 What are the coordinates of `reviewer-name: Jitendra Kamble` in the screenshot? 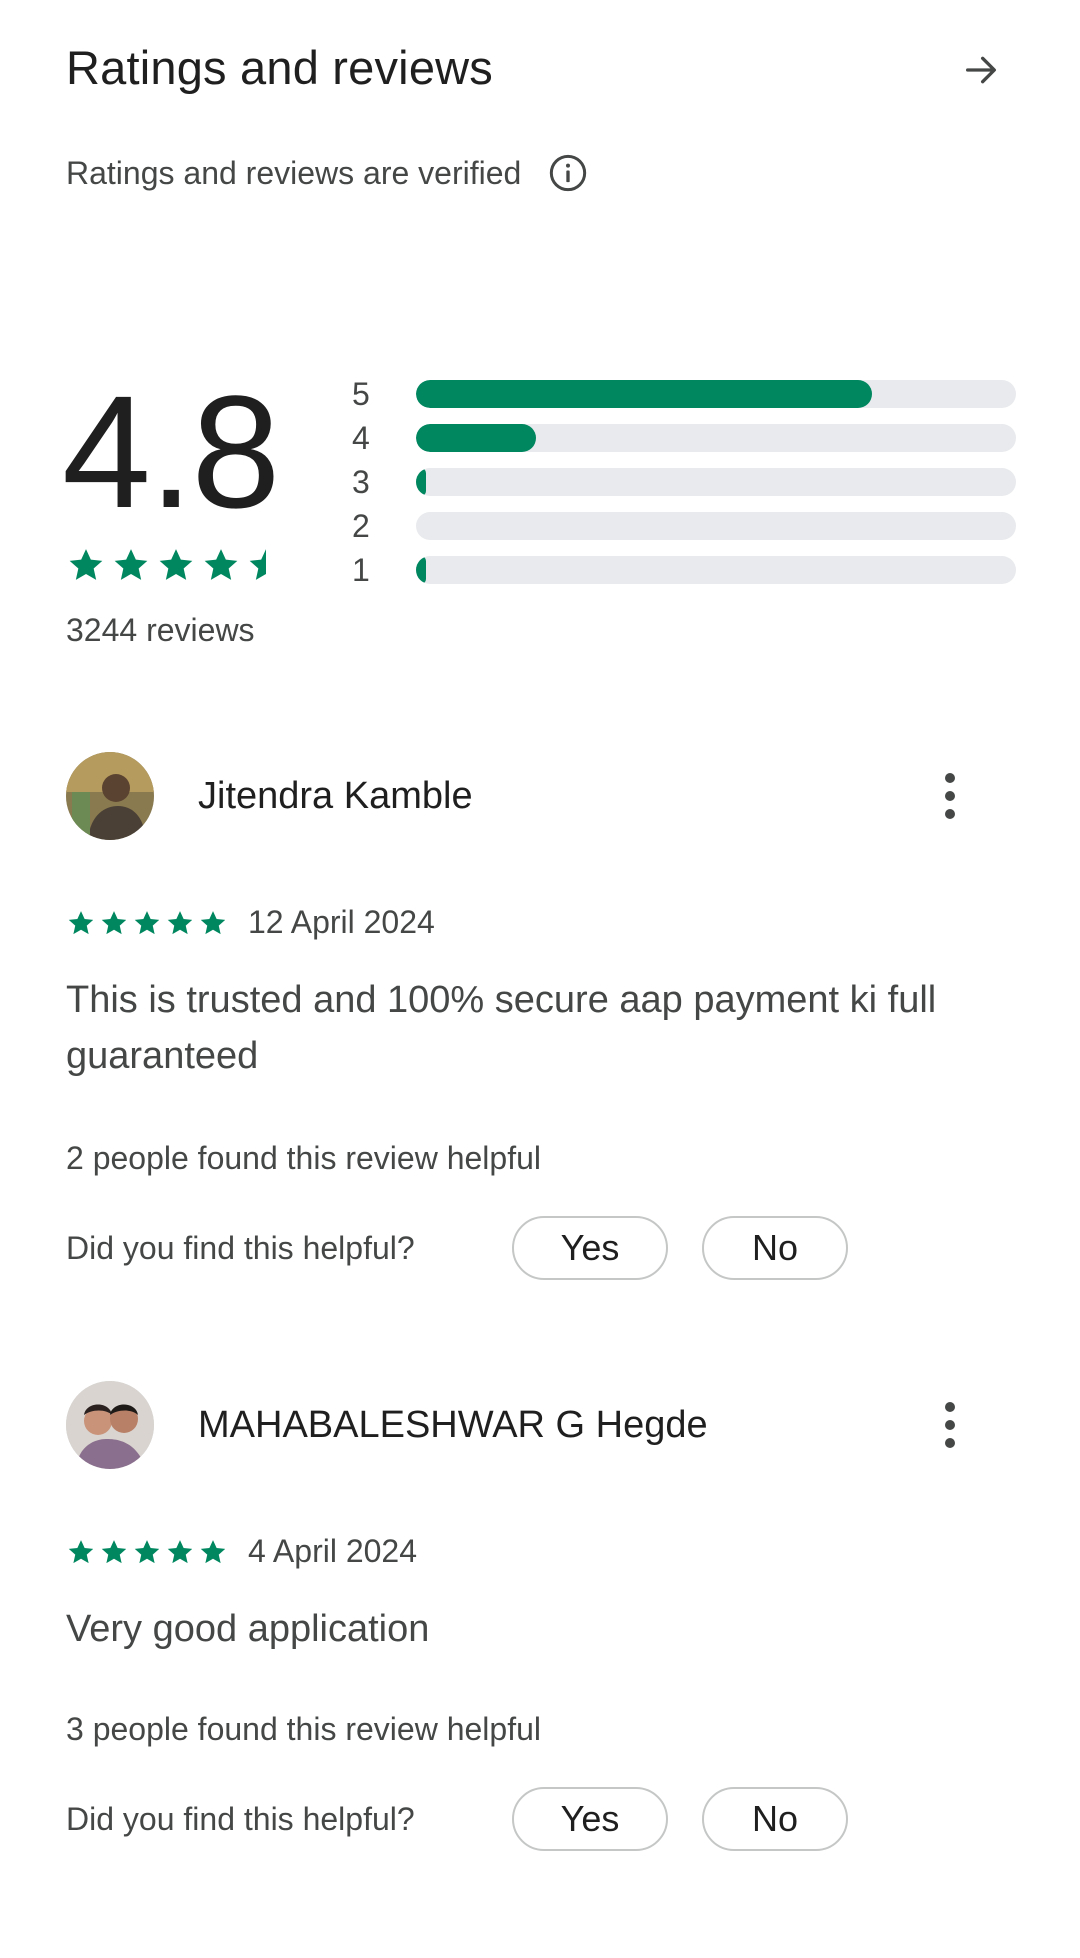 It's located at (335, 795).